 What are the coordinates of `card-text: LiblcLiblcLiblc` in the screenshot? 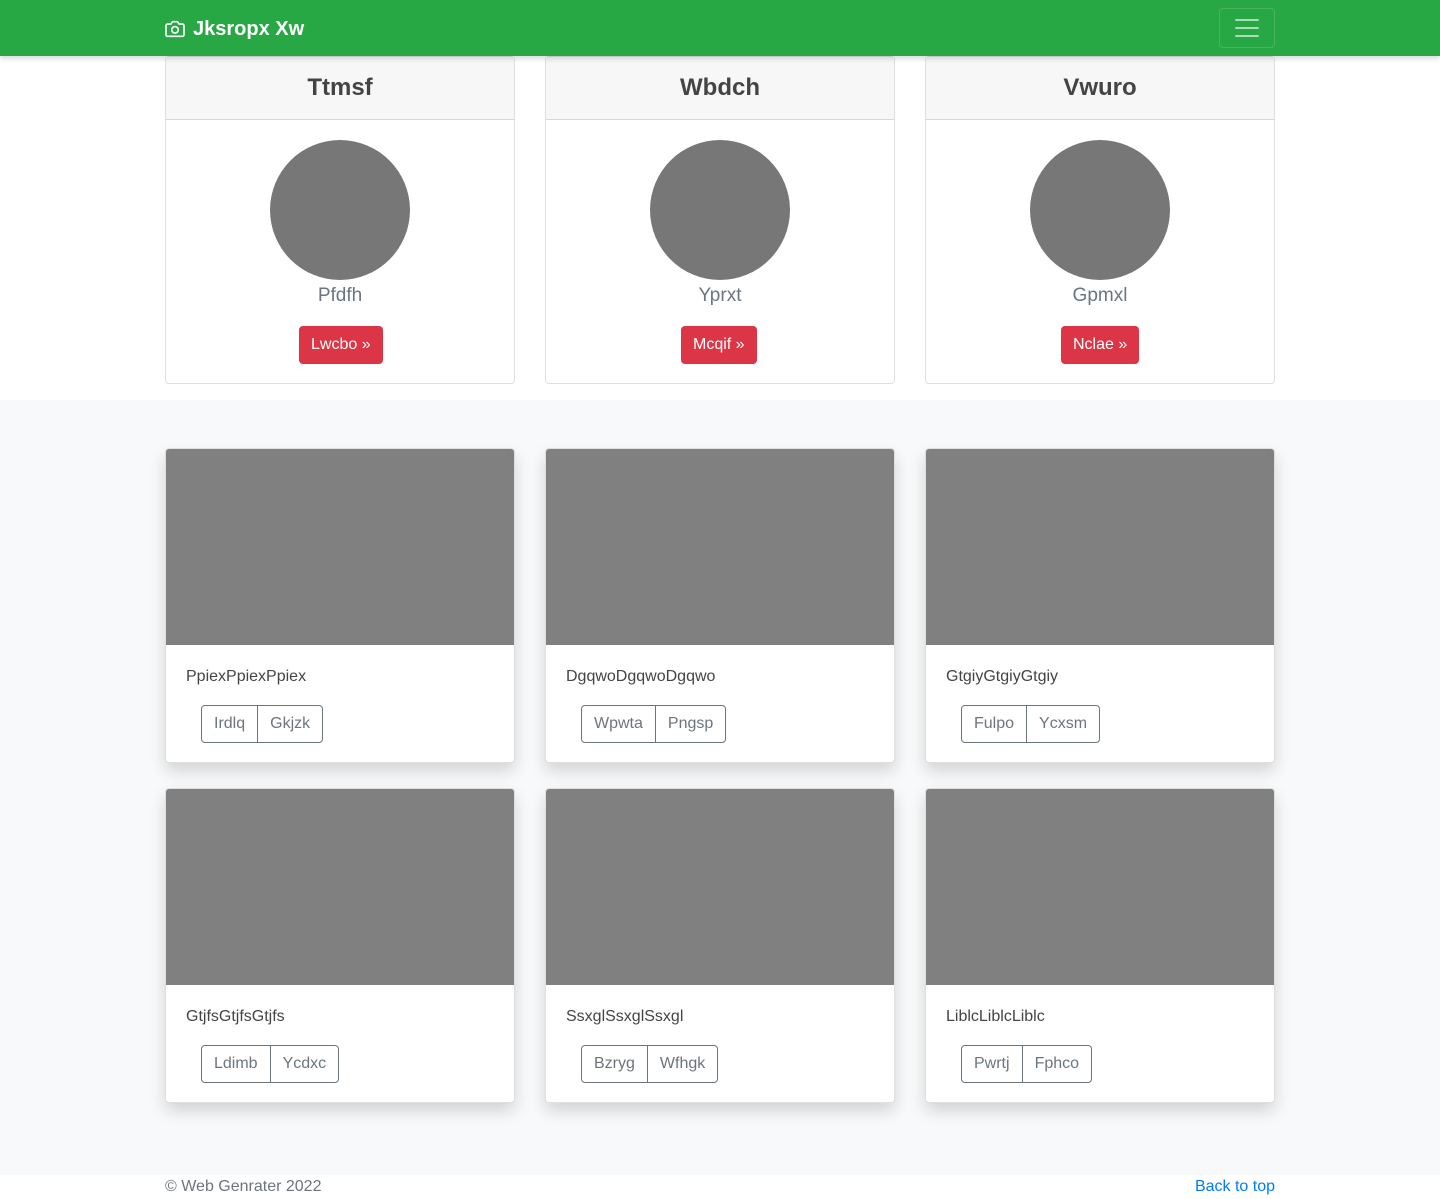 It's located at (995, 1016).